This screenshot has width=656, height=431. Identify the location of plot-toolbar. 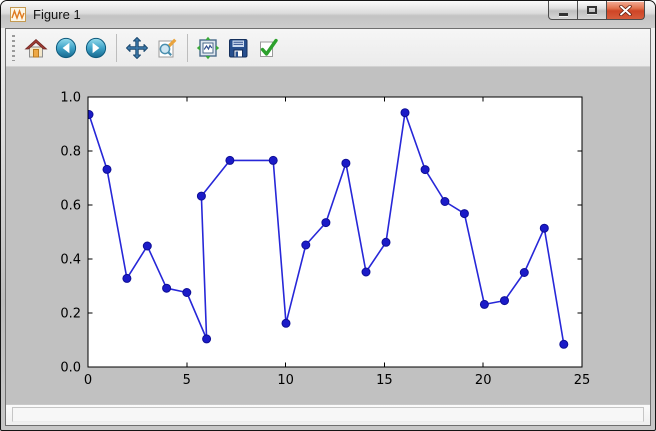
(328, 48).